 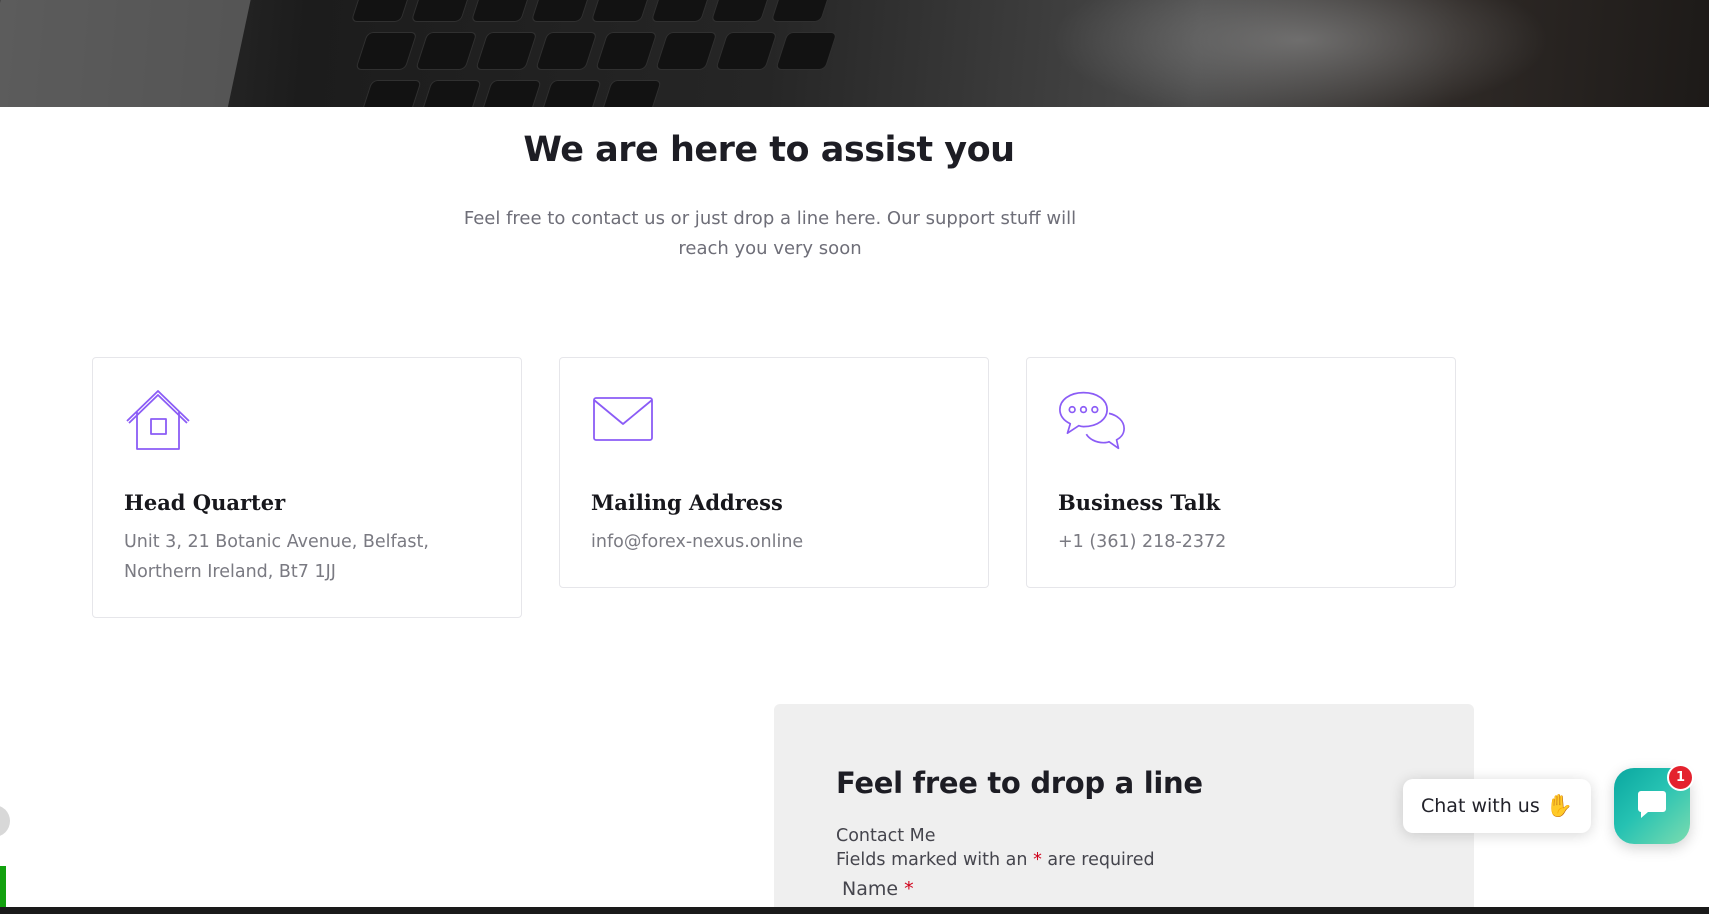 I want to click on required-note-suffix: are required, so click(x=1101, y=860).